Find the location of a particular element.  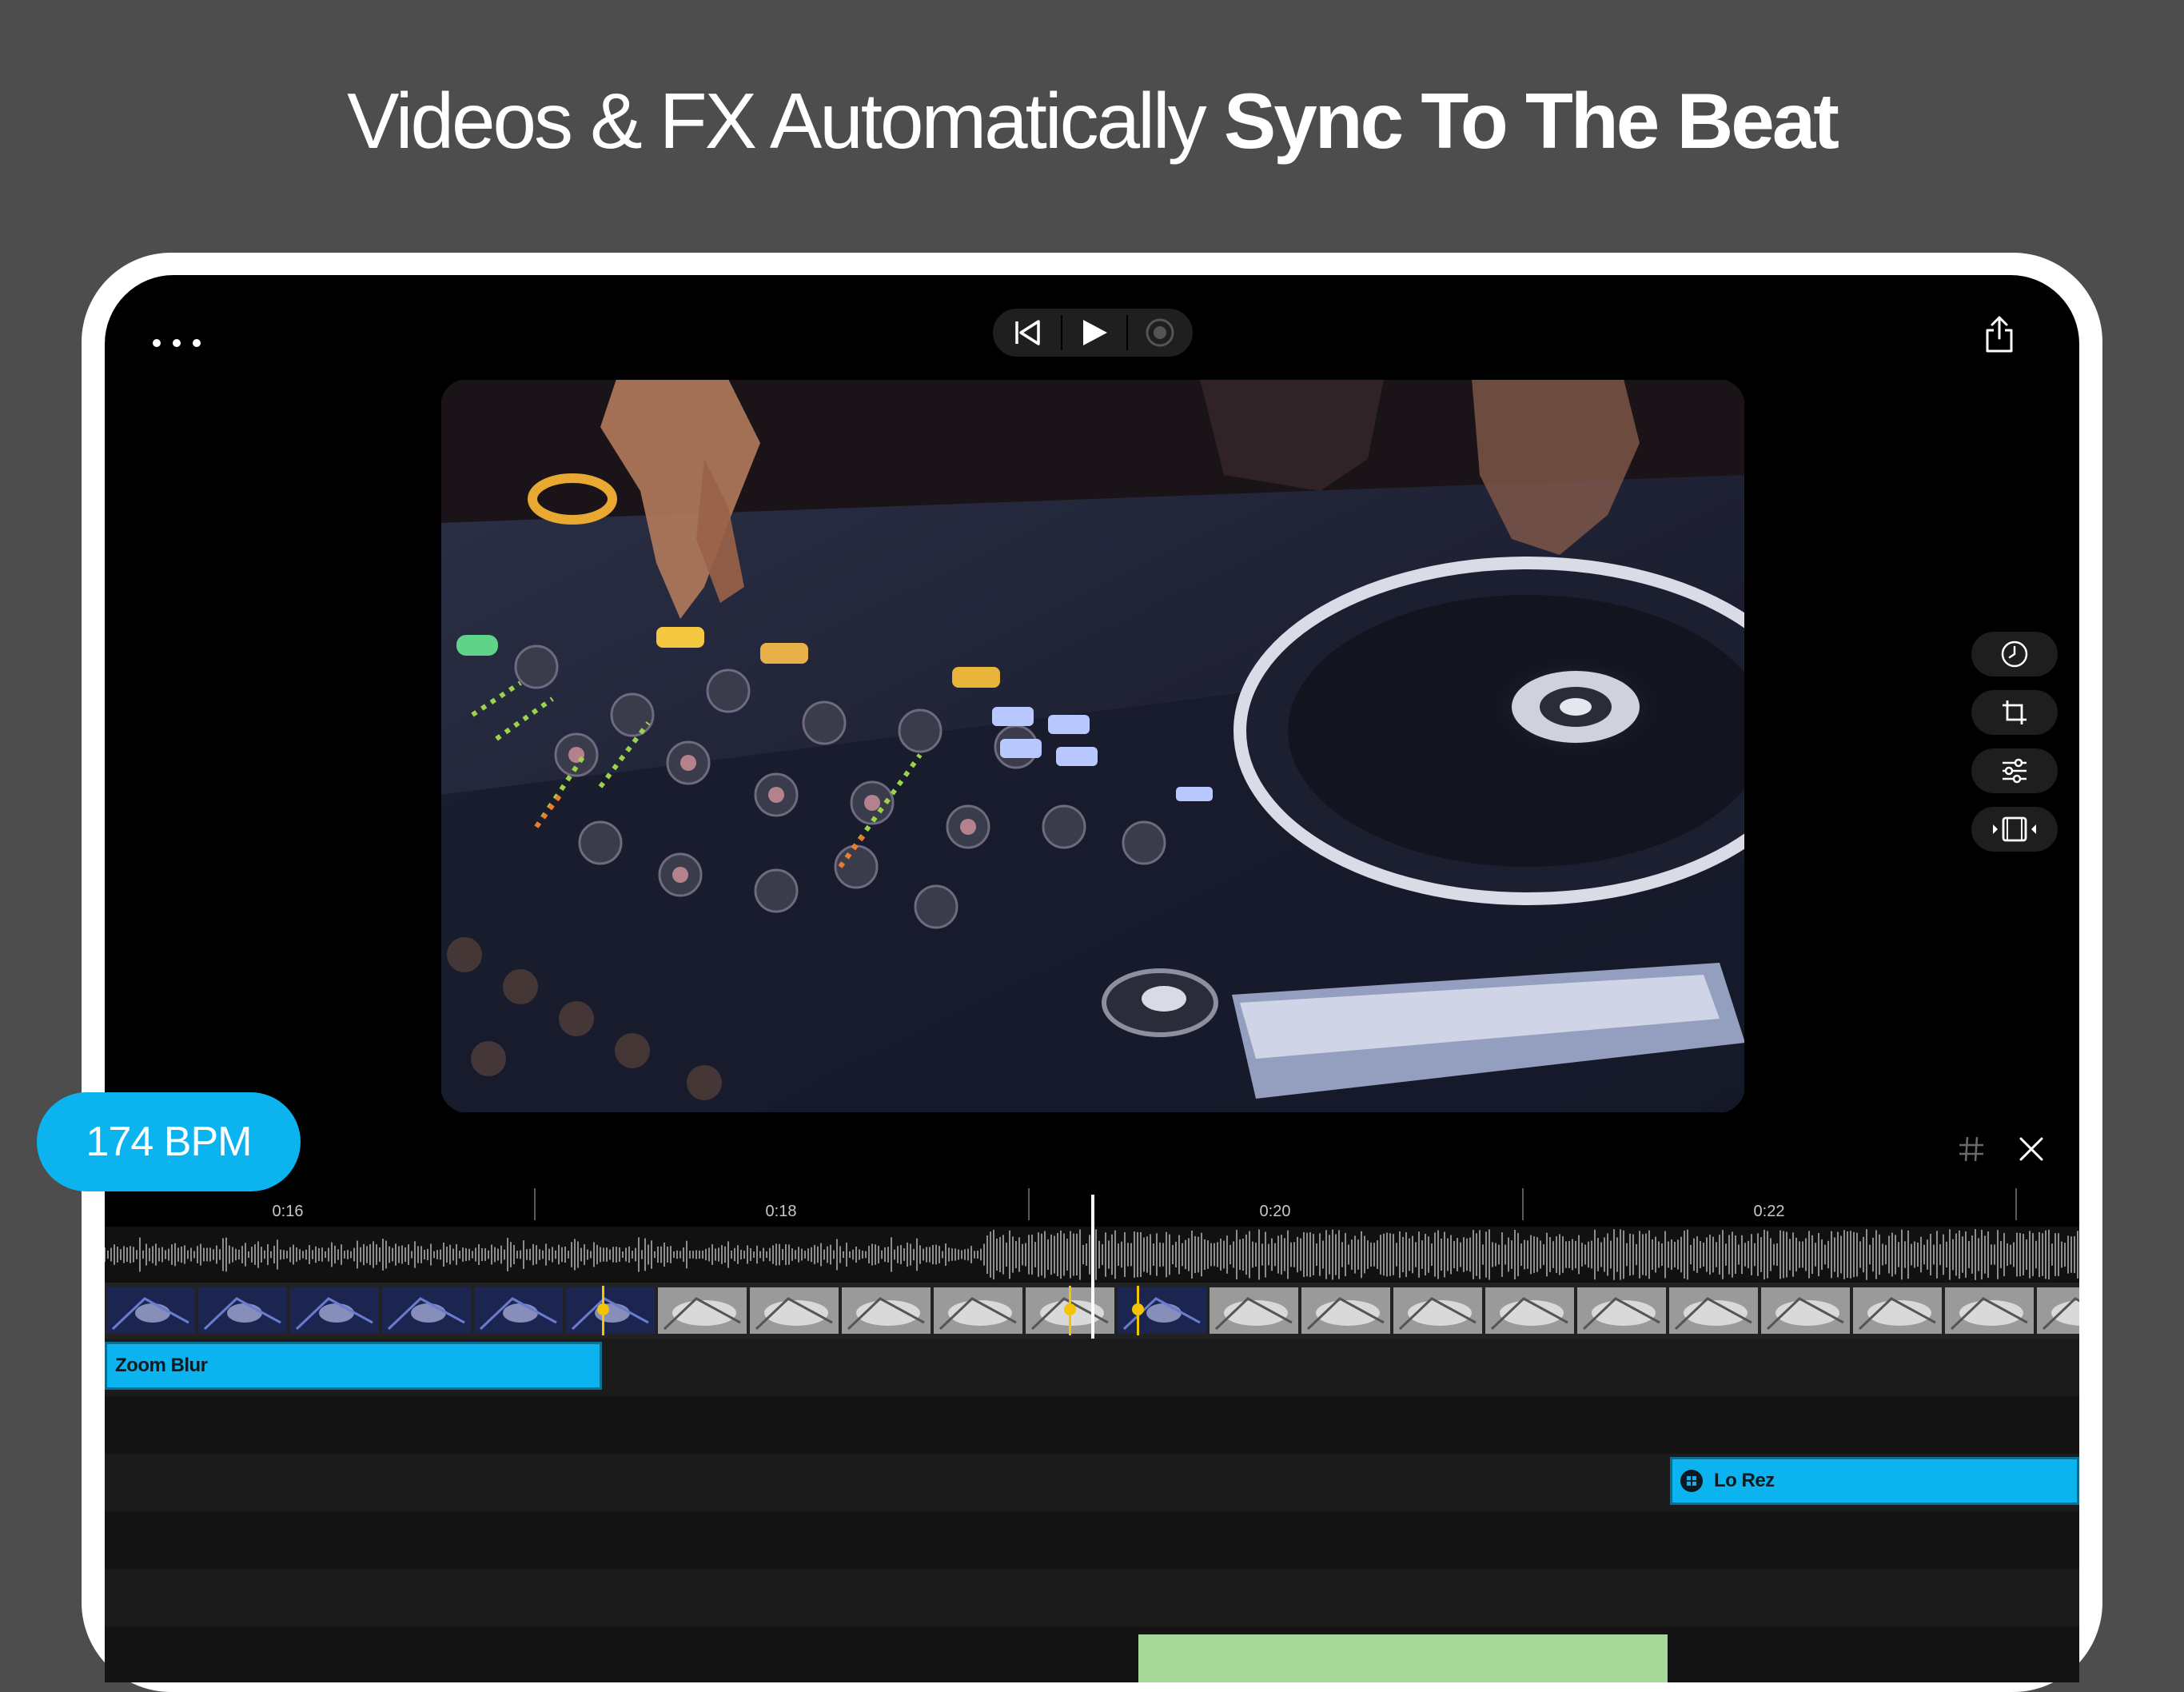

lo-rez-icon is located at coordinates (1691, 1481).